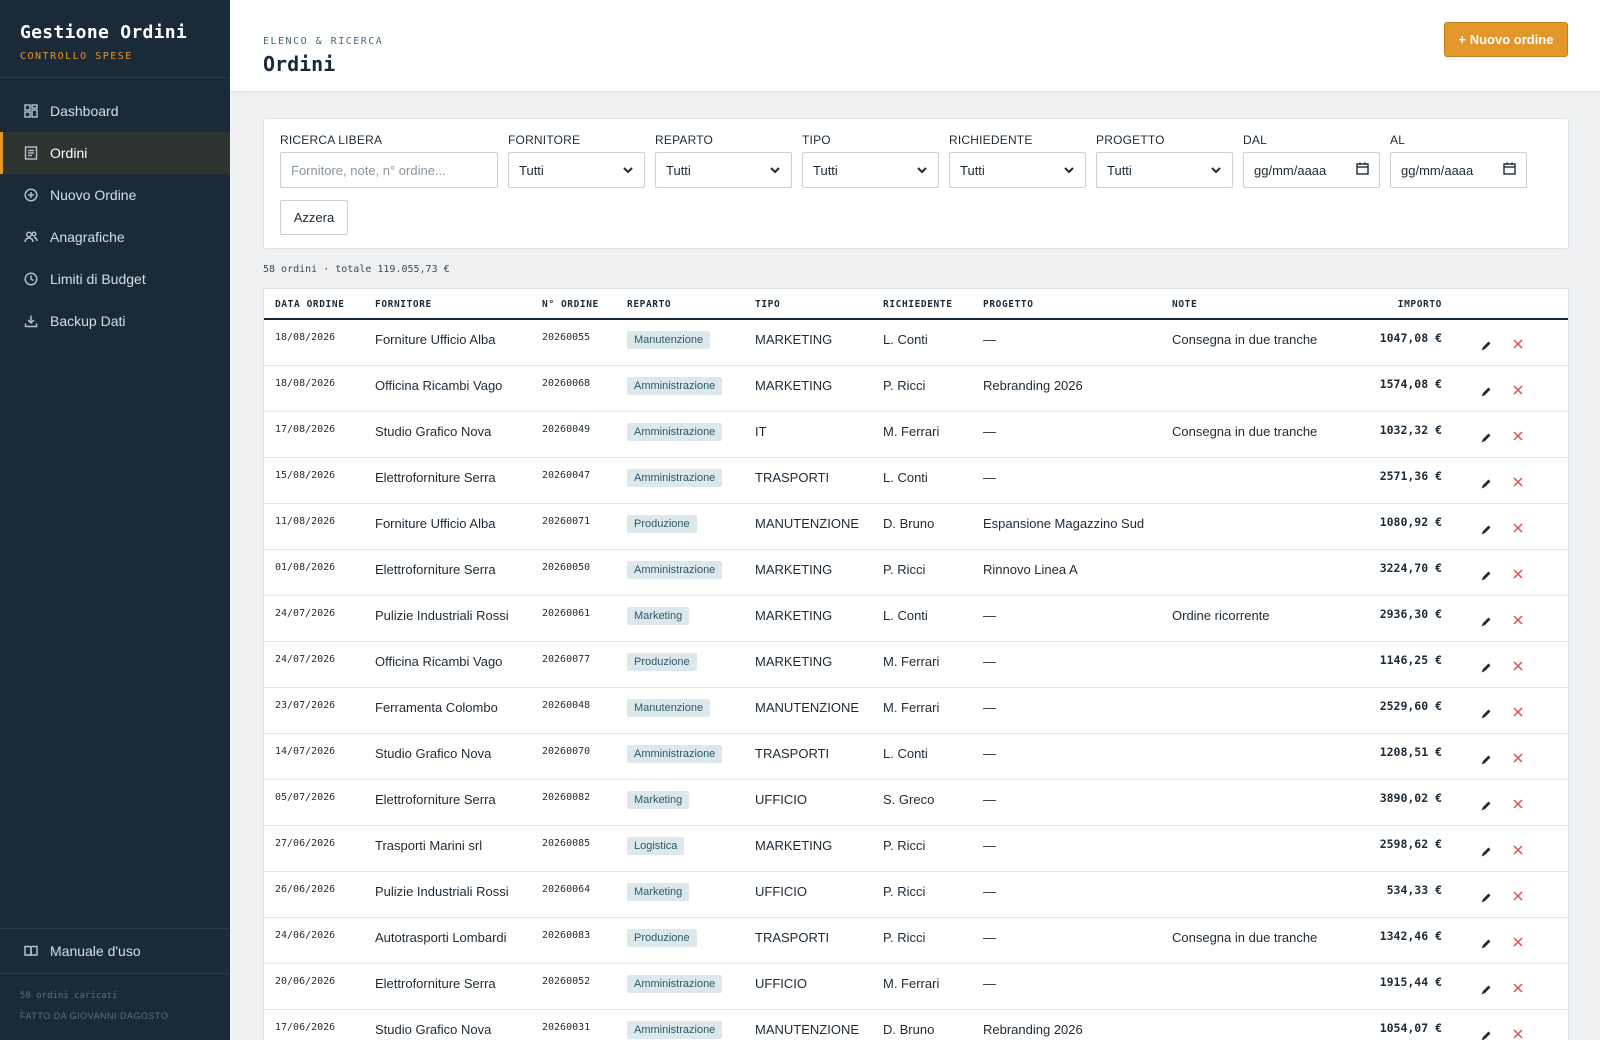 The image size is (1600, 1040). I want to click on column-header-importo: IMPORTO, so click(1382, 304).